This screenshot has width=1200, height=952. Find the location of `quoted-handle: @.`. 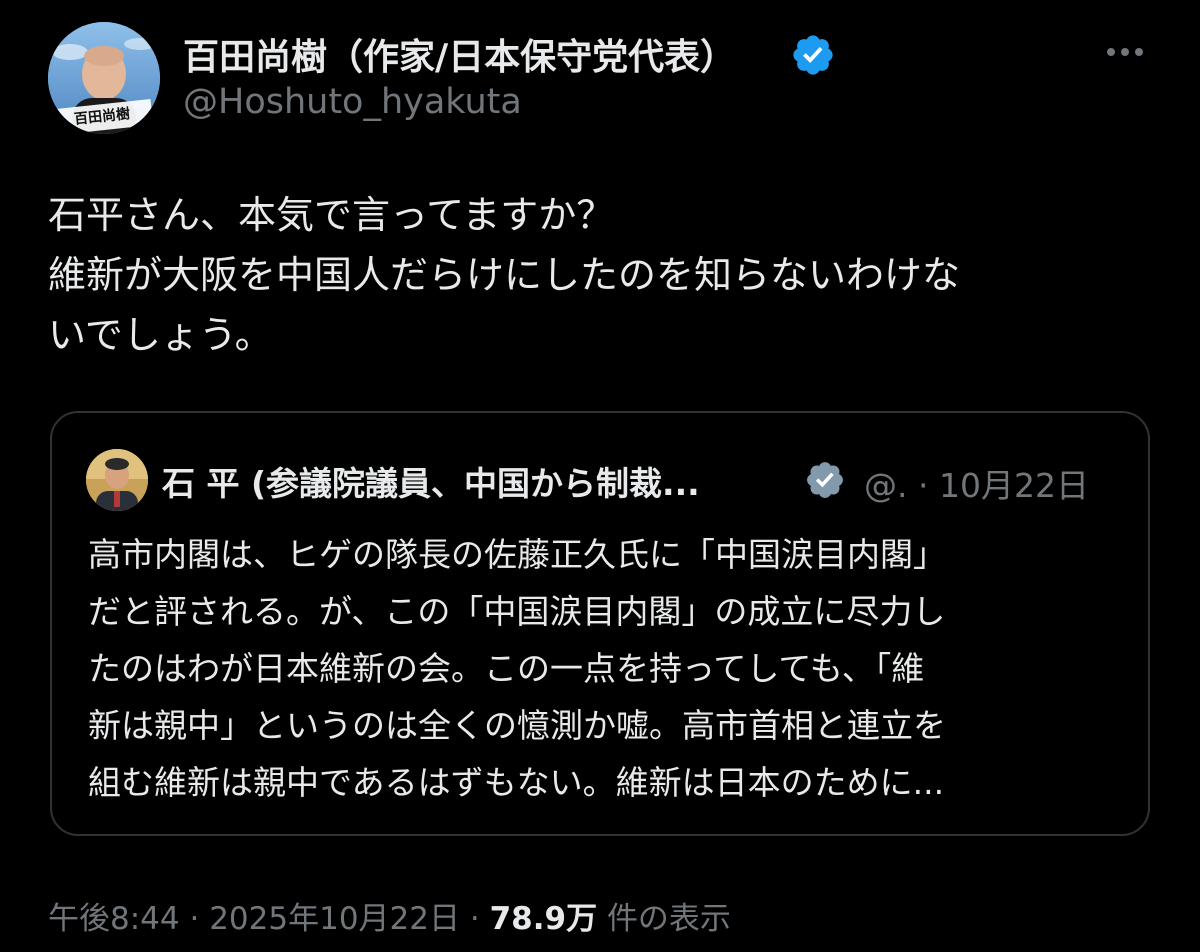

quoted-handle: @. is located at coordinates (886, 485).